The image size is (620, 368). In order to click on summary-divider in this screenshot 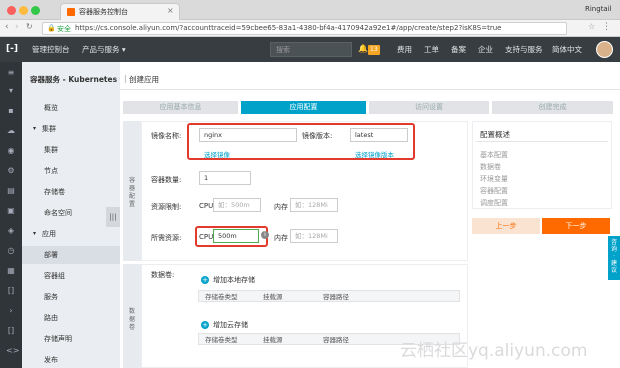, I will do `click(542, 141)`.